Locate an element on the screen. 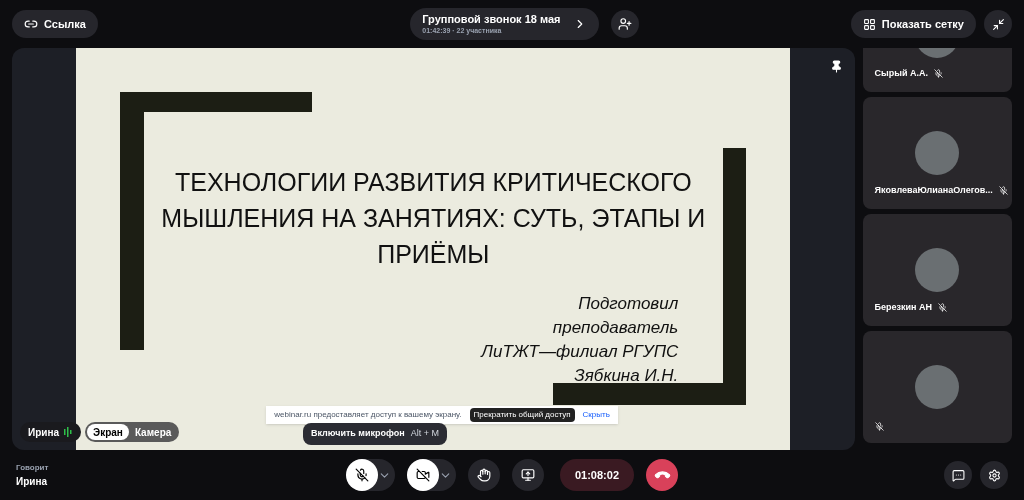 The width and height of the screenshot is (1024, 500). raise-hand-button is located at coordinates (484, 475).